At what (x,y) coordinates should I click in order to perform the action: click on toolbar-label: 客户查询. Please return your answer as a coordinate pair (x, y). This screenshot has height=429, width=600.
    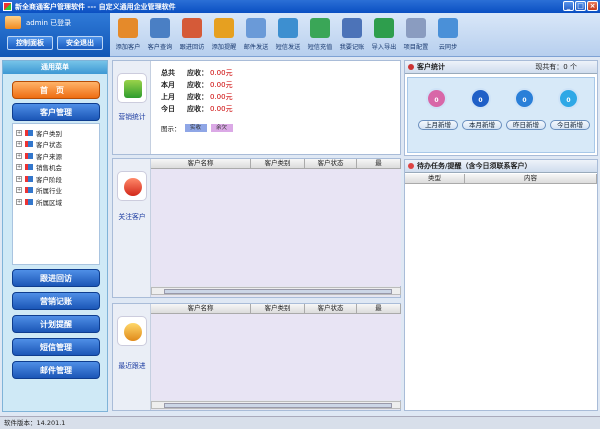
    Looking at the image, I should click on (160, 47).